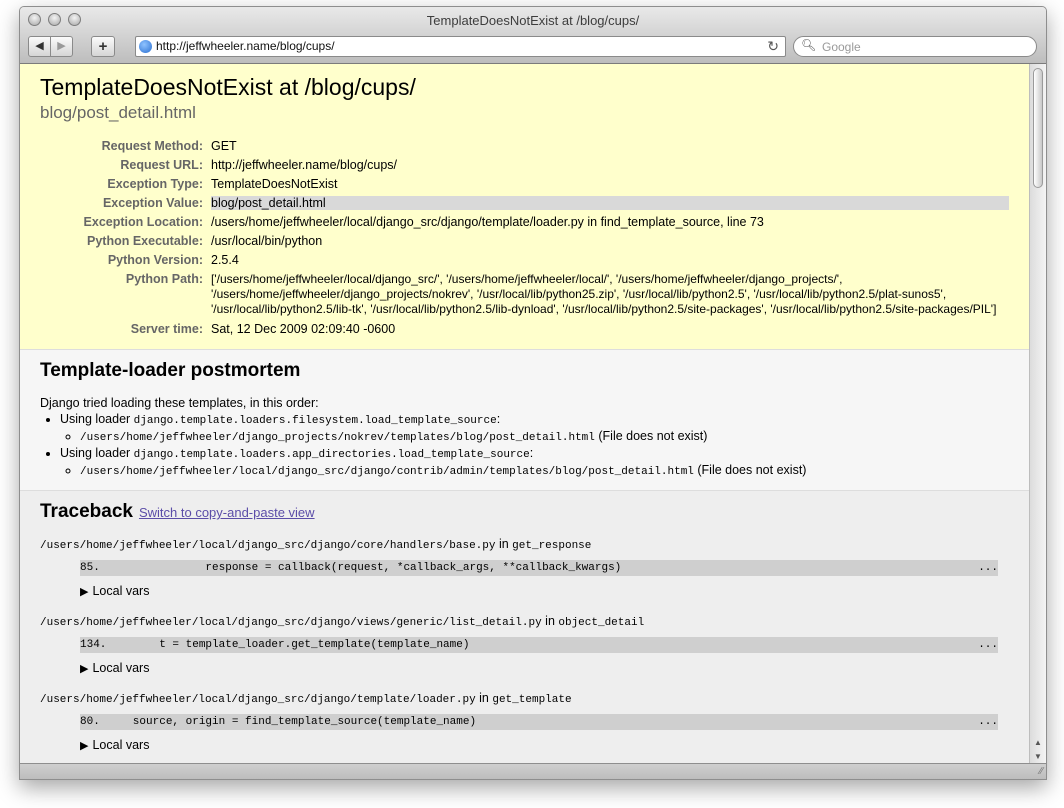  What do you see at coordinates (552, 546) in the screenshot?
I see `frame-function: get_response` at bounding box center [552, 546].